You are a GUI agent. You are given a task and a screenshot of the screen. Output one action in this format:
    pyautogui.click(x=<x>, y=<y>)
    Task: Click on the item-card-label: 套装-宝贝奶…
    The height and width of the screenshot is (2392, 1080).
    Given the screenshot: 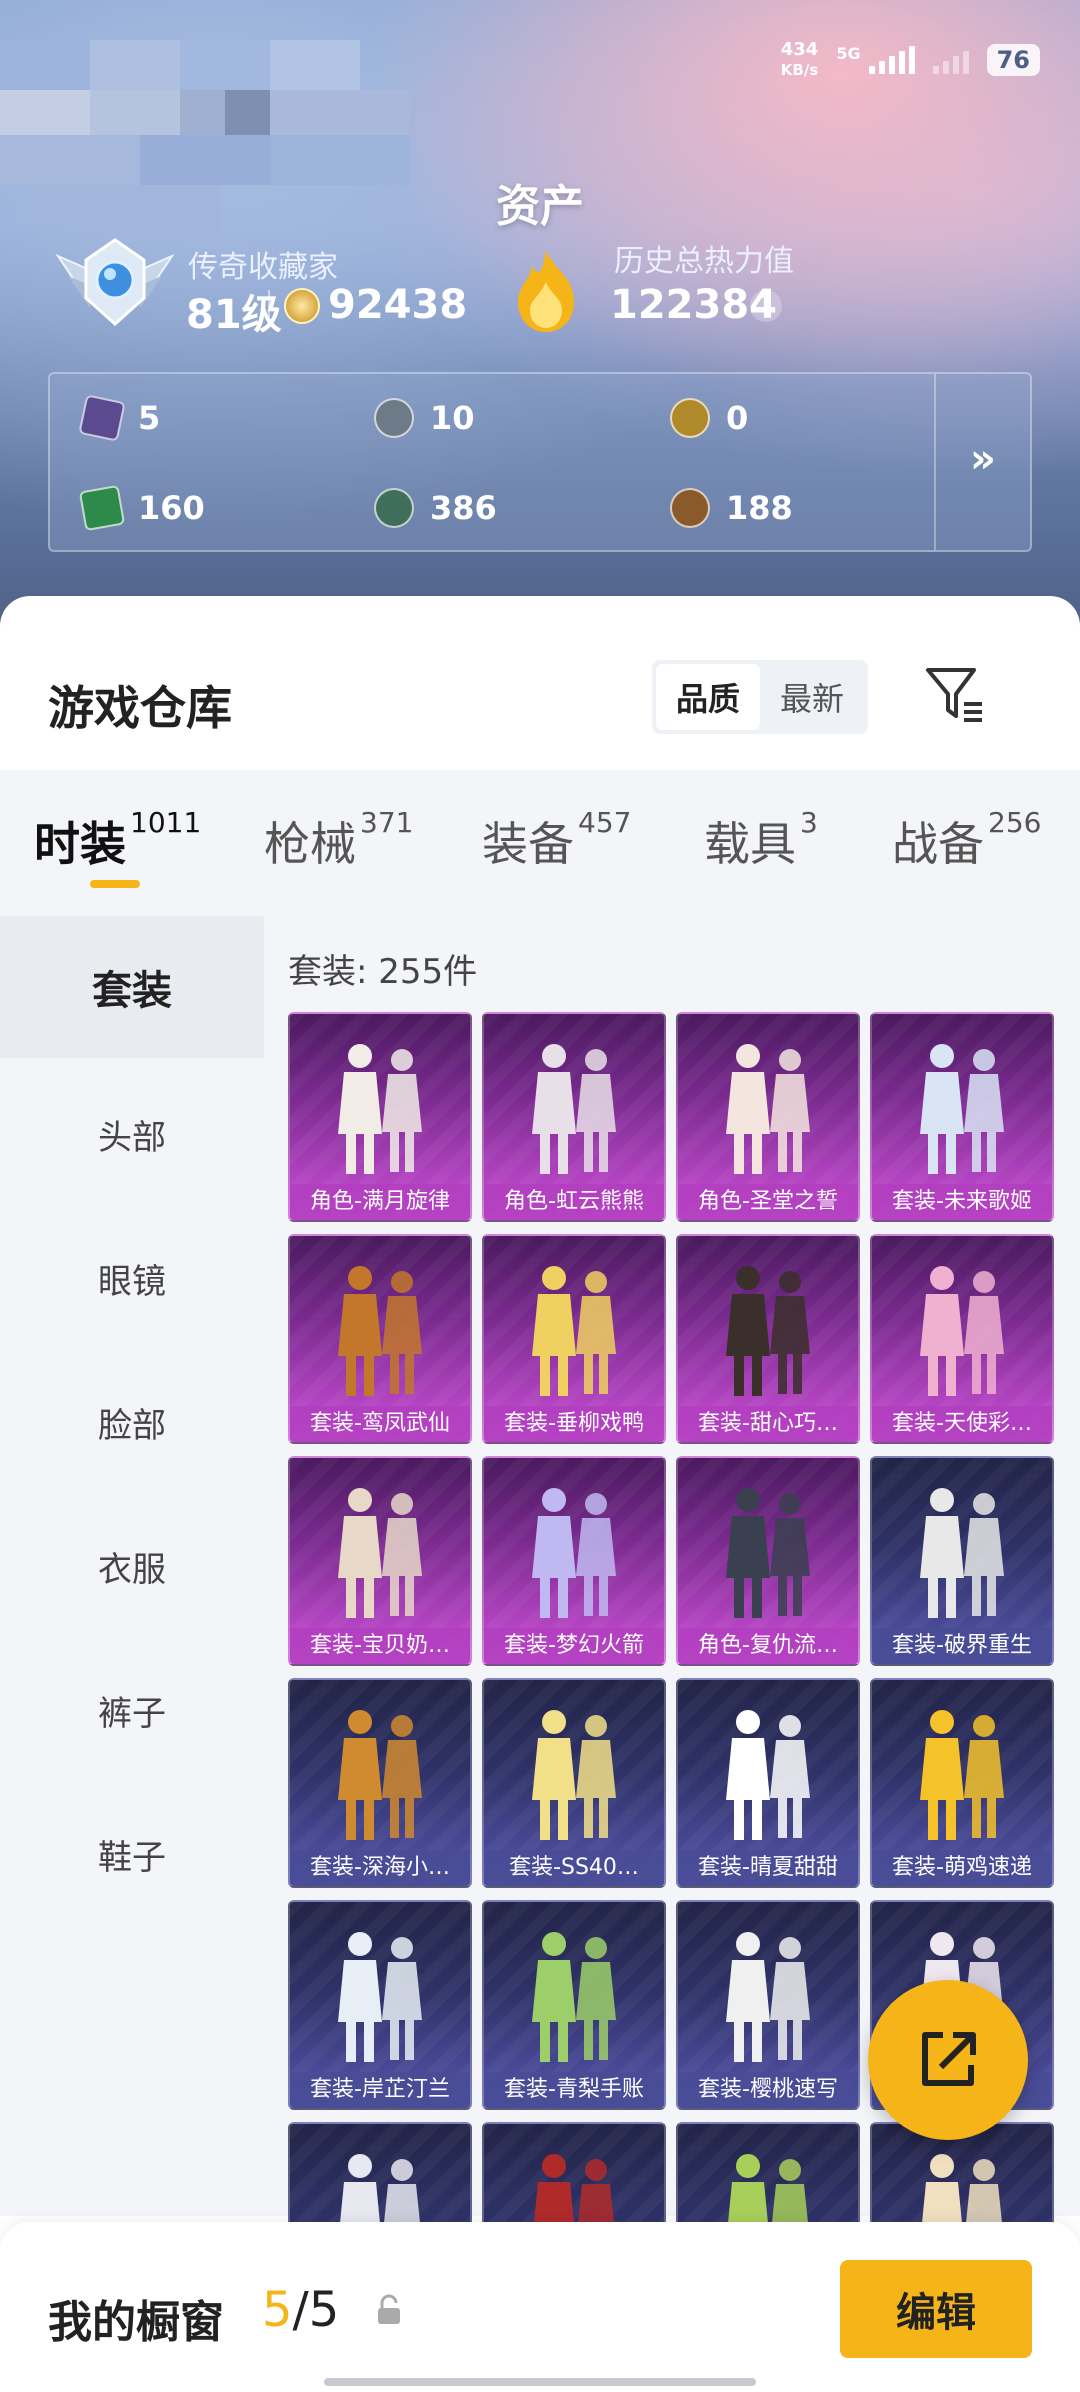 What is the action you would take?
    pyautogui.click(x=380, y=1646)
    